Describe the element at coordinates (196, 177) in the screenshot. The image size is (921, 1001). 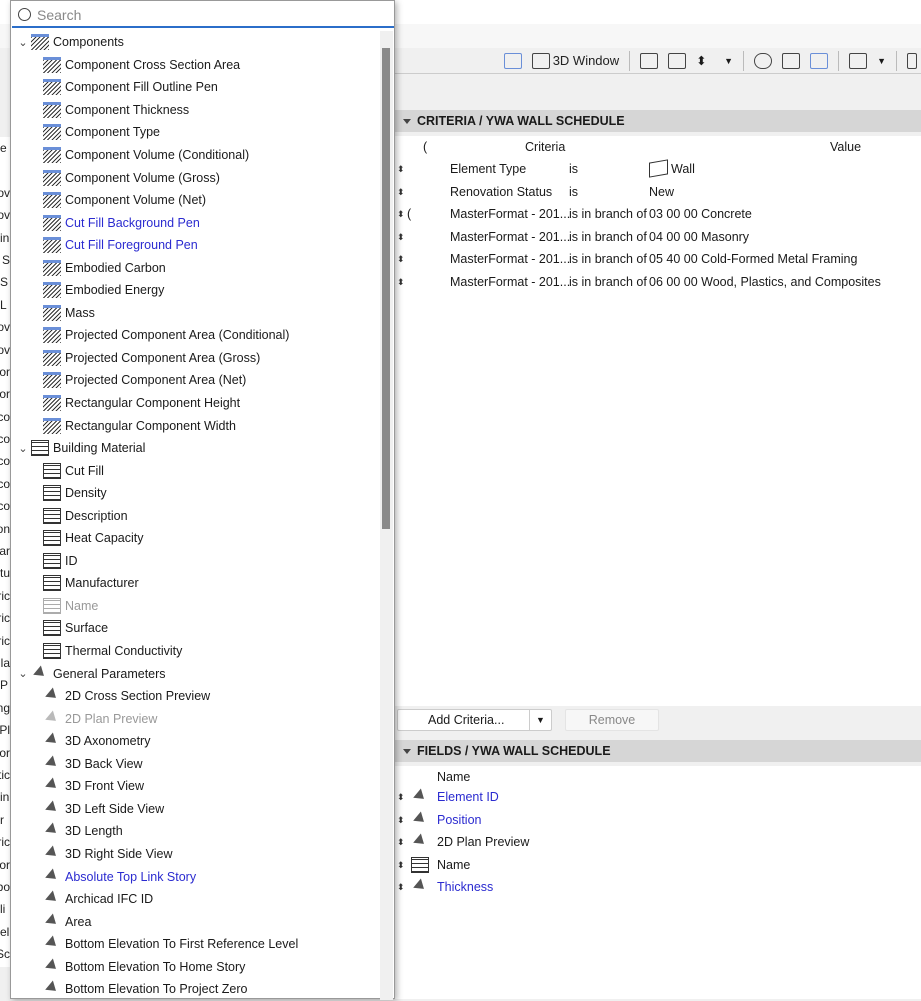
I see `tree-item: Component Volume (Gross)` at that location.